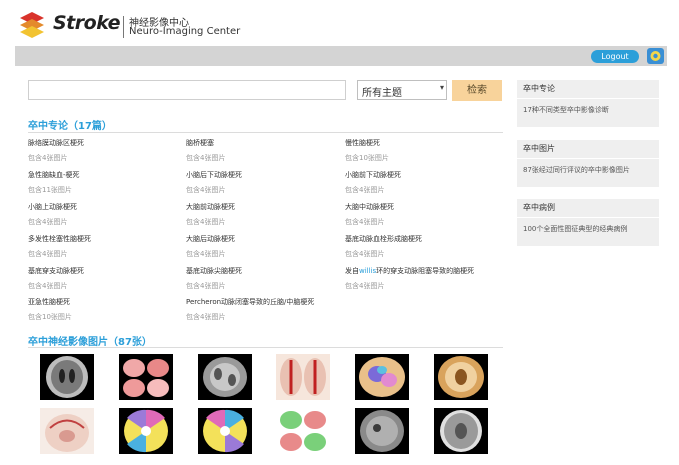 This screenshot has height=465, width=679. What do you see at coordinates (90, 340) in the screenshot?
I see `images-title: 卒中神经影像图片（87张）` at bounding box center [90, 340].